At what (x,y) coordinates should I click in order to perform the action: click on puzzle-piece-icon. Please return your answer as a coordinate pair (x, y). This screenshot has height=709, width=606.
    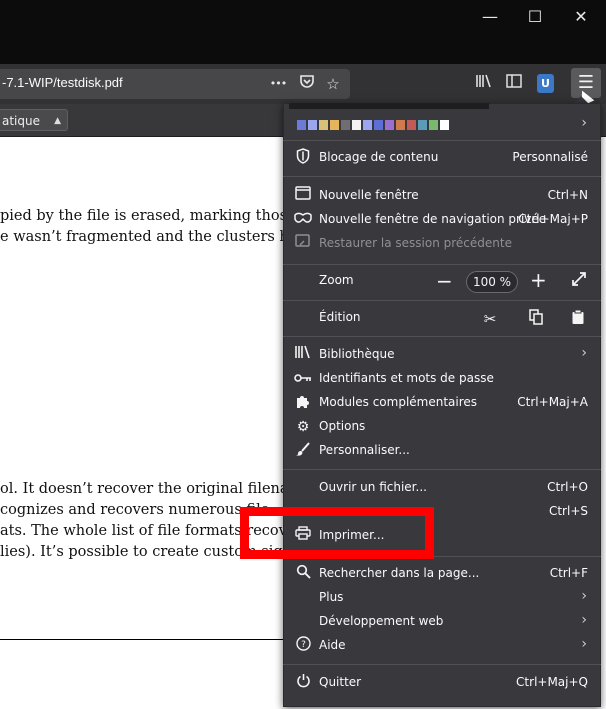
    Looking at the image, I should click on (303, 403).